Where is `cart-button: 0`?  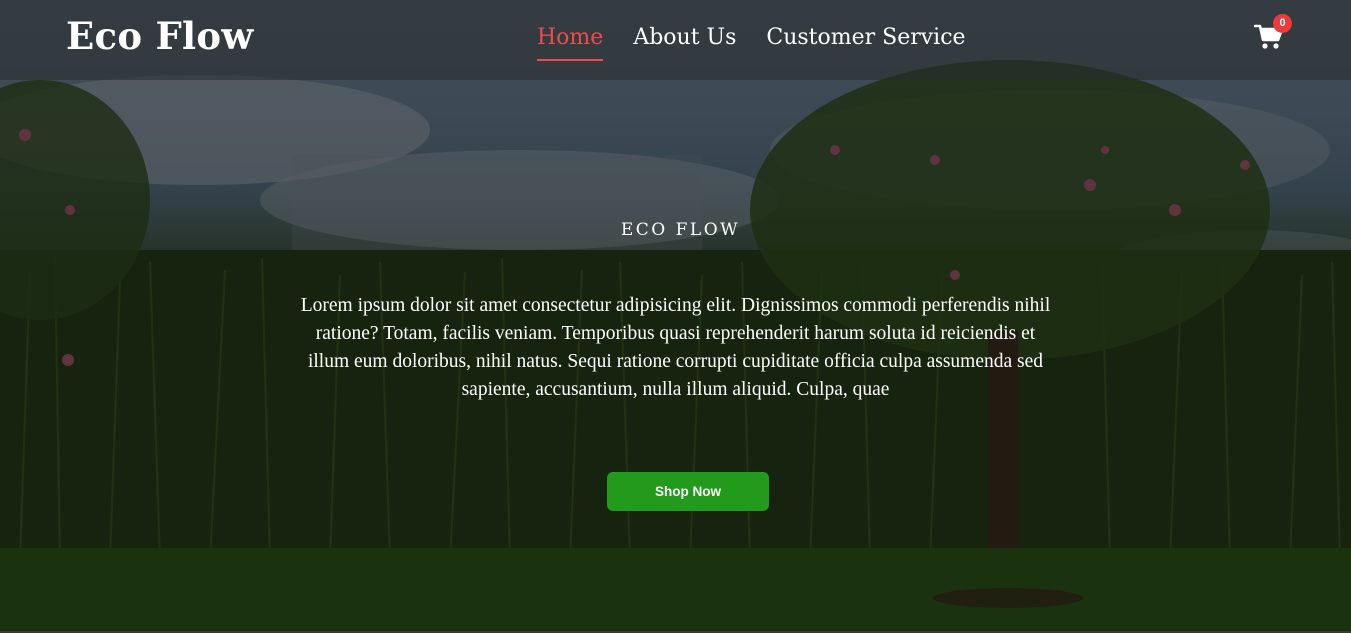
cart-button: 0 is located at coordinates (1272, 33).